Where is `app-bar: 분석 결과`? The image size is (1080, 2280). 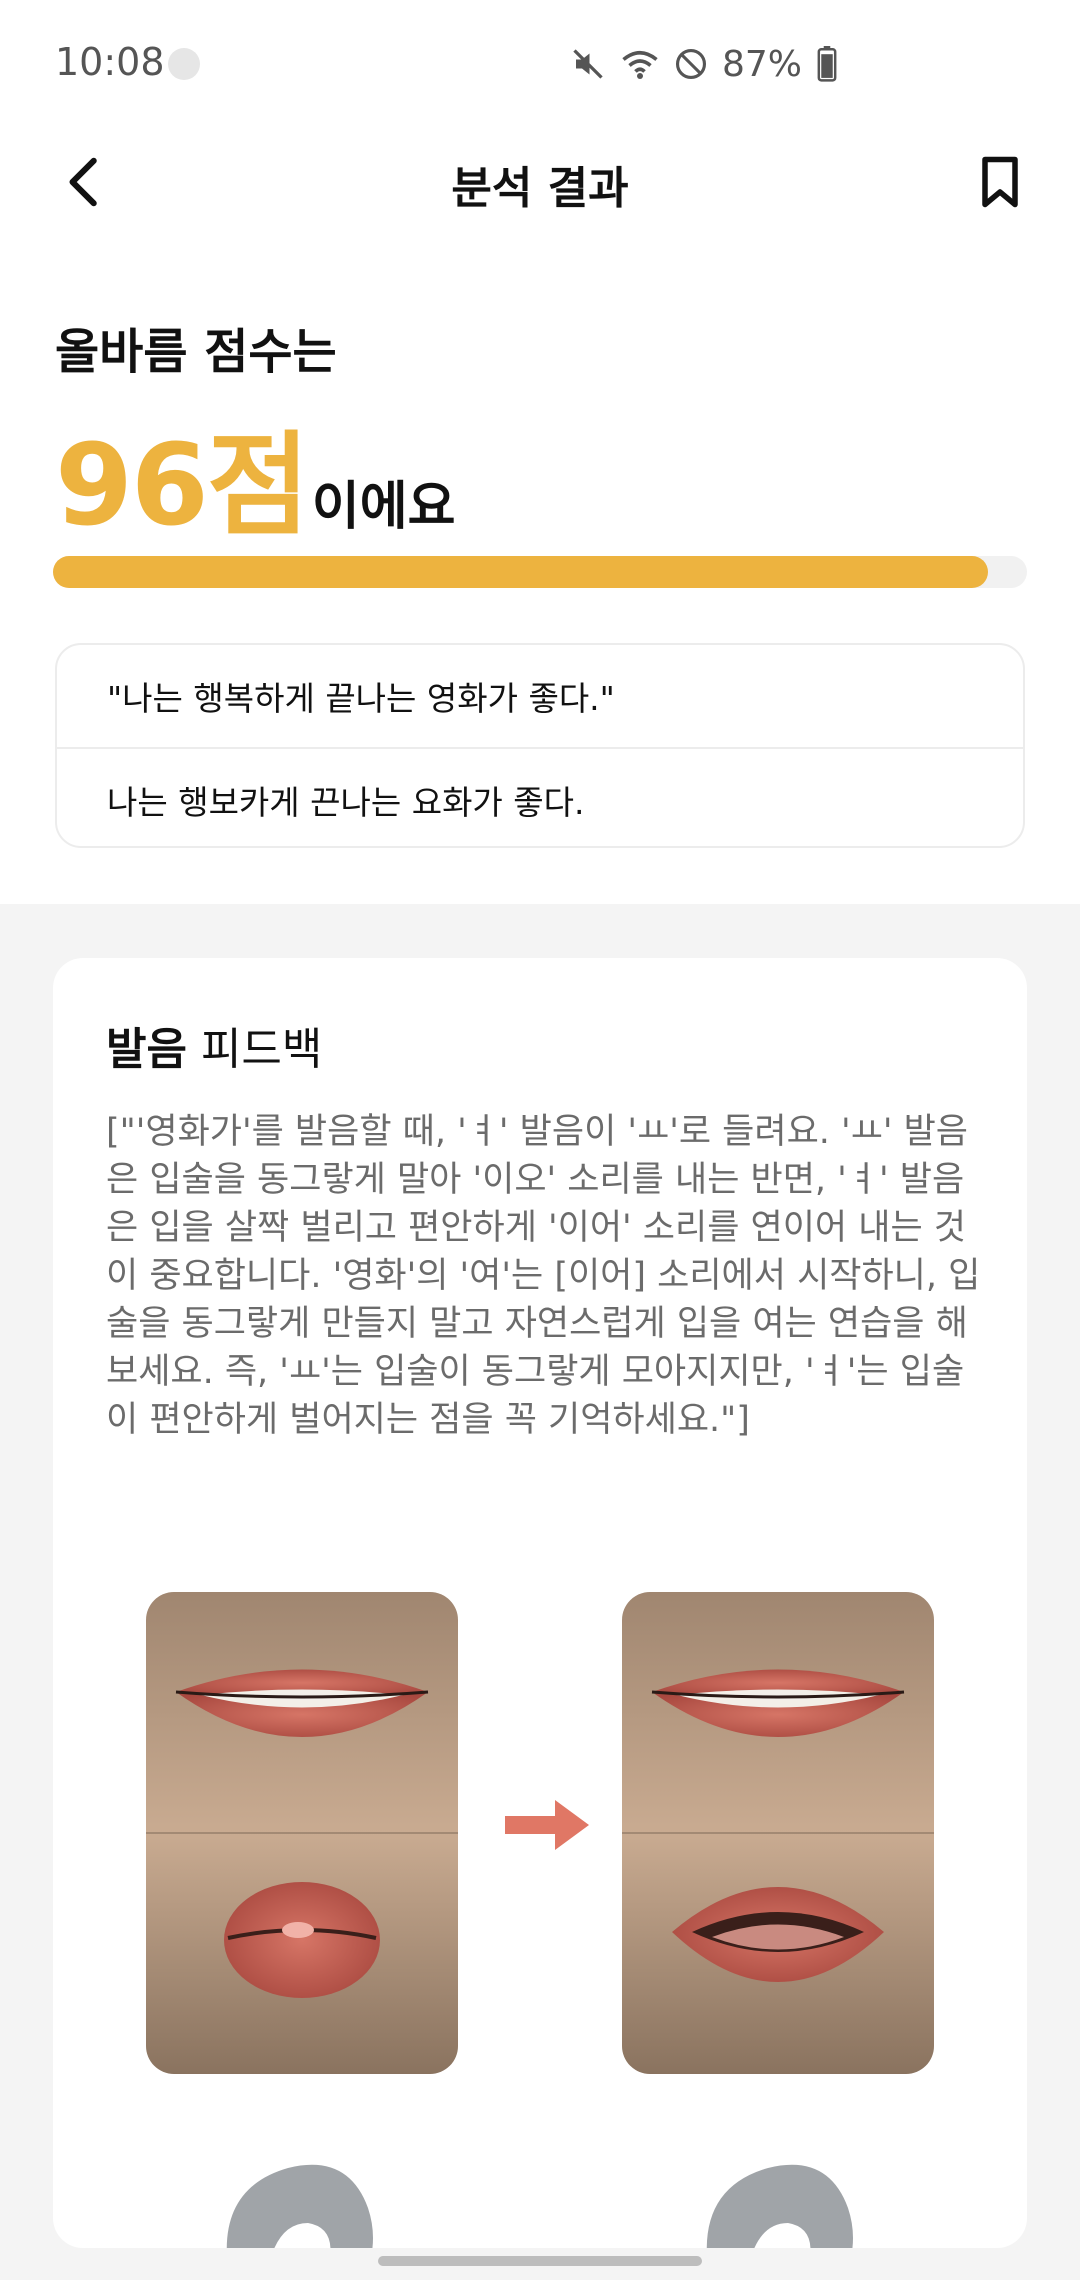 app-bar: 분석 결과 is located at coordinates (540, 180).